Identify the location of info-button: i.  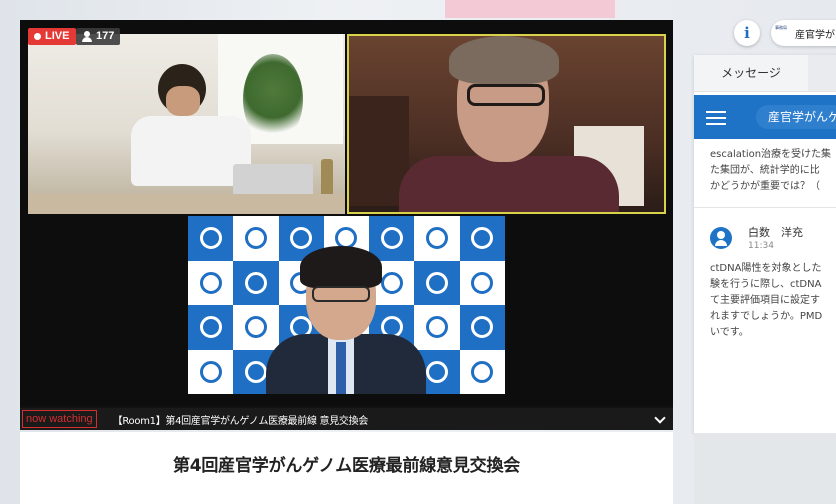
(747, 33).